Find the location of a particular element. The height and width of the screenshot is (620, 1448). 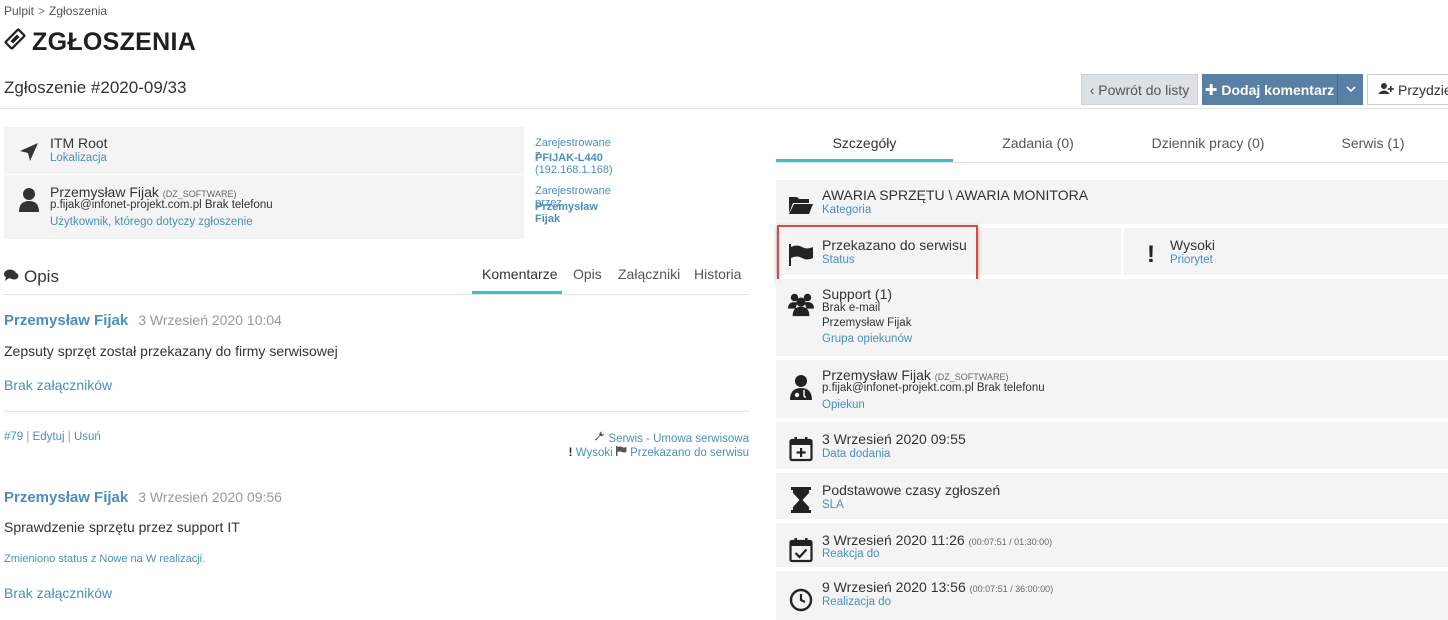

location-name: ITM Root is located at coordinates (79, 143).